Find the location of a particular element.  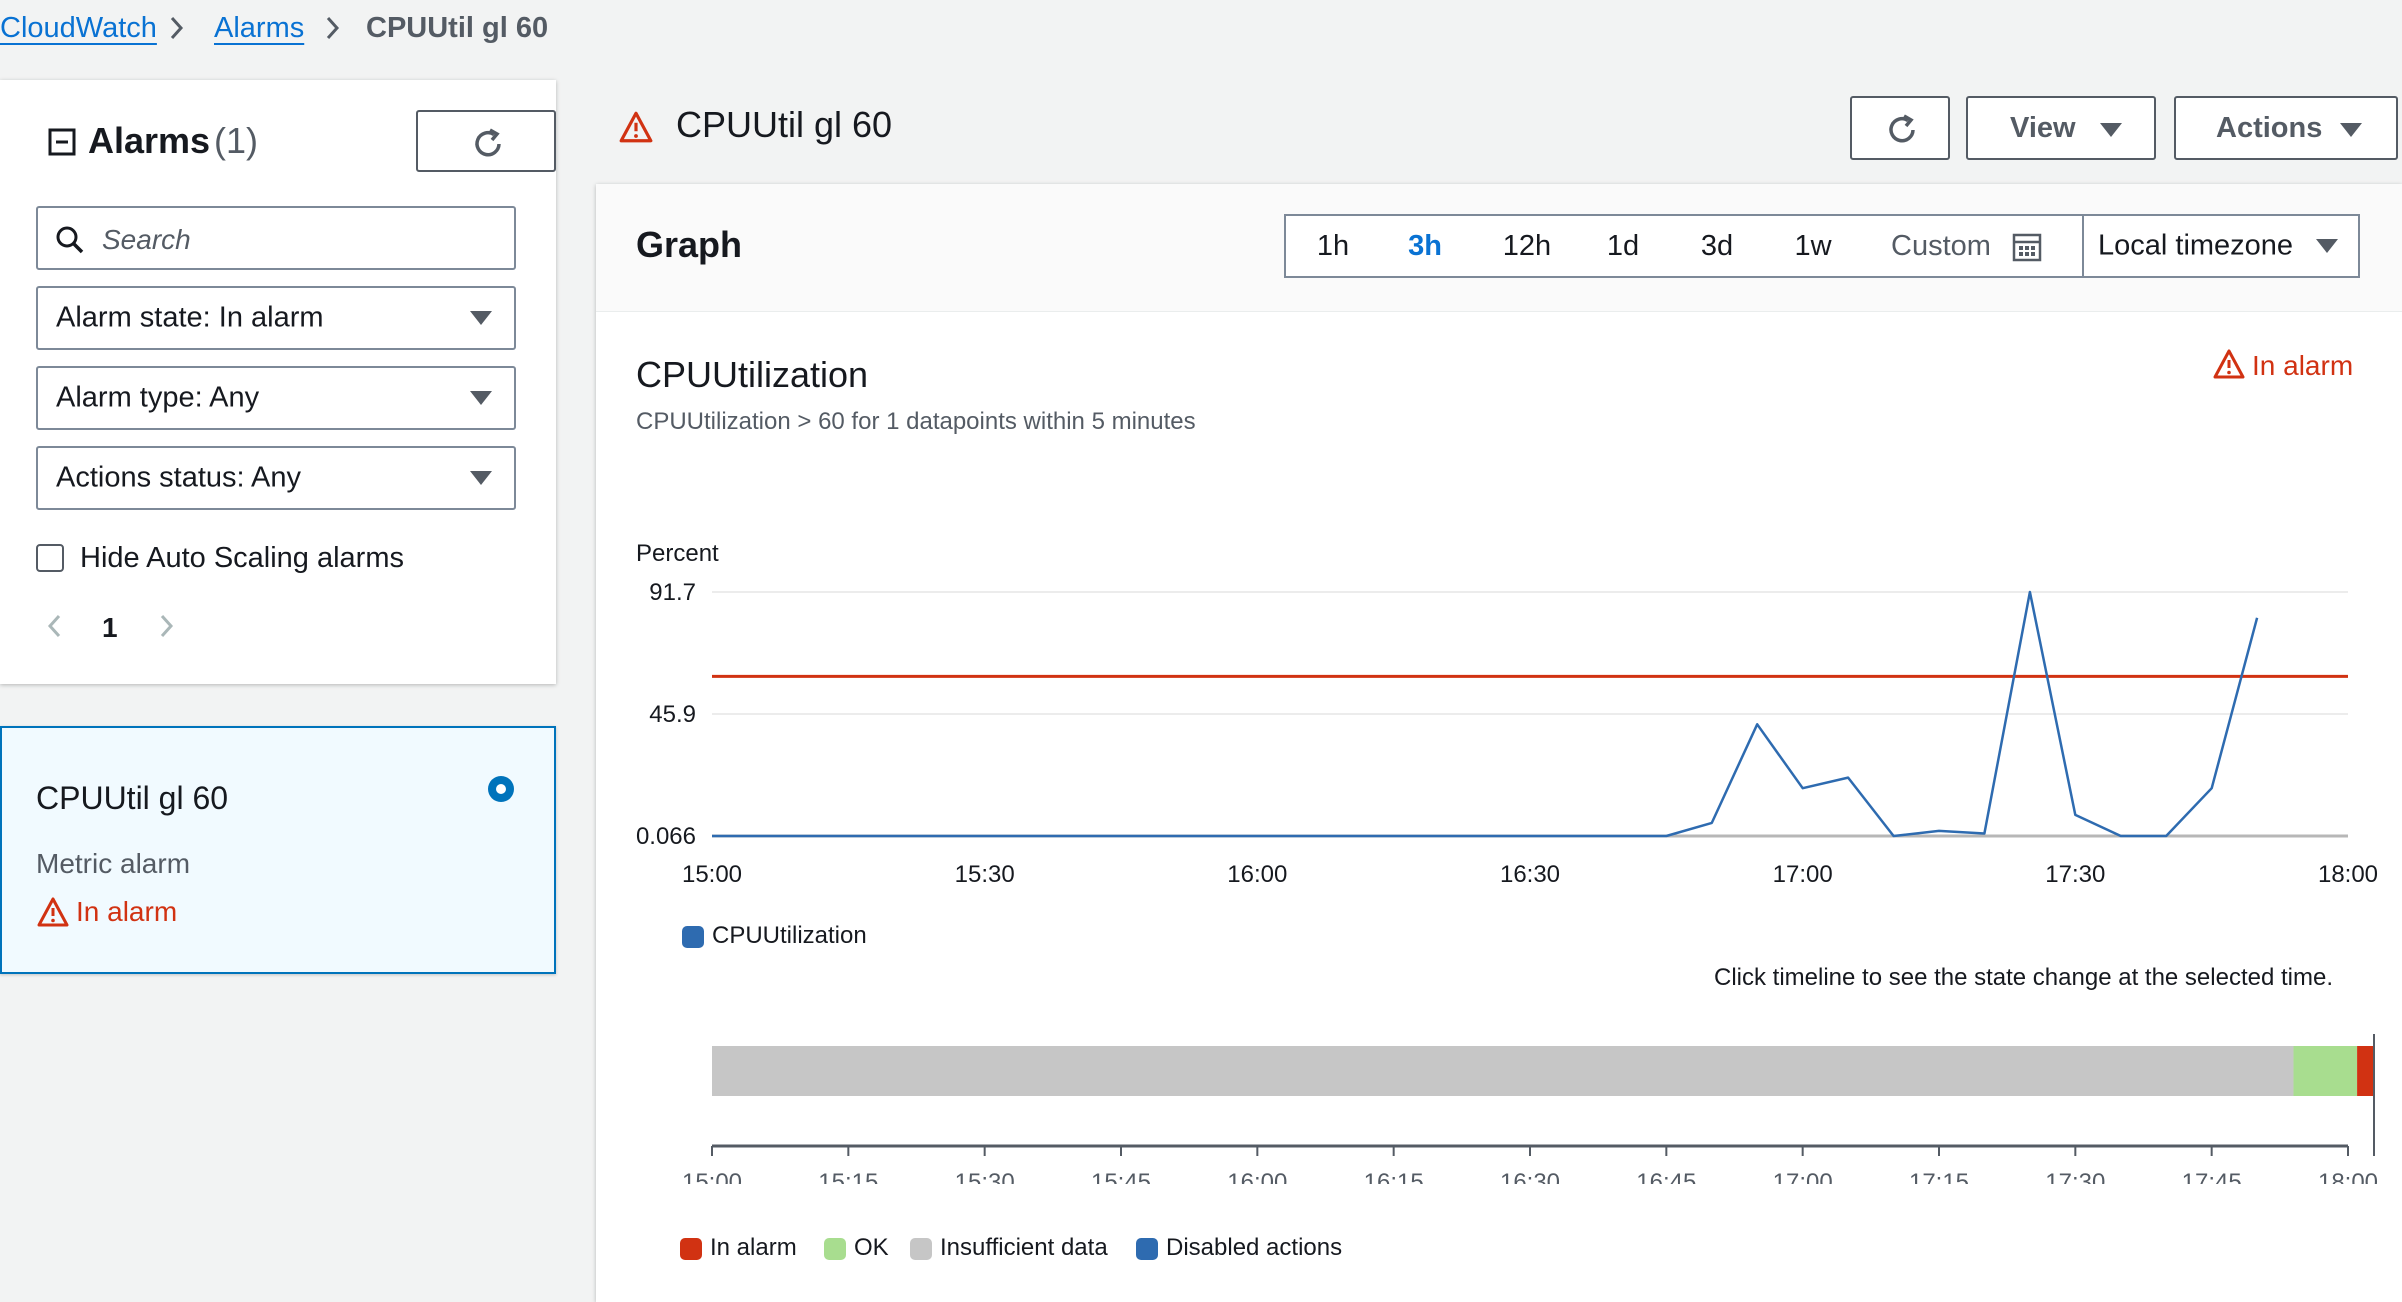

timeline-tick-label: 15:30 is located at coordinates (985, 1176).